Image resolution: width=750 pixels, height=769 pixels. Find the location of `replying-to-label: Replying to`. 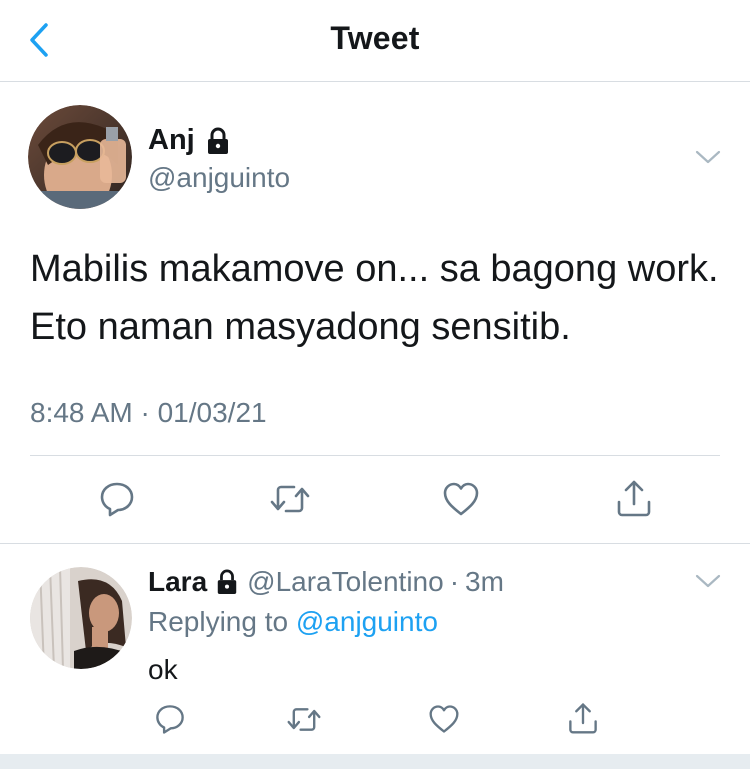

replying-to-label: Replying to is located at coordinates (222, 621).